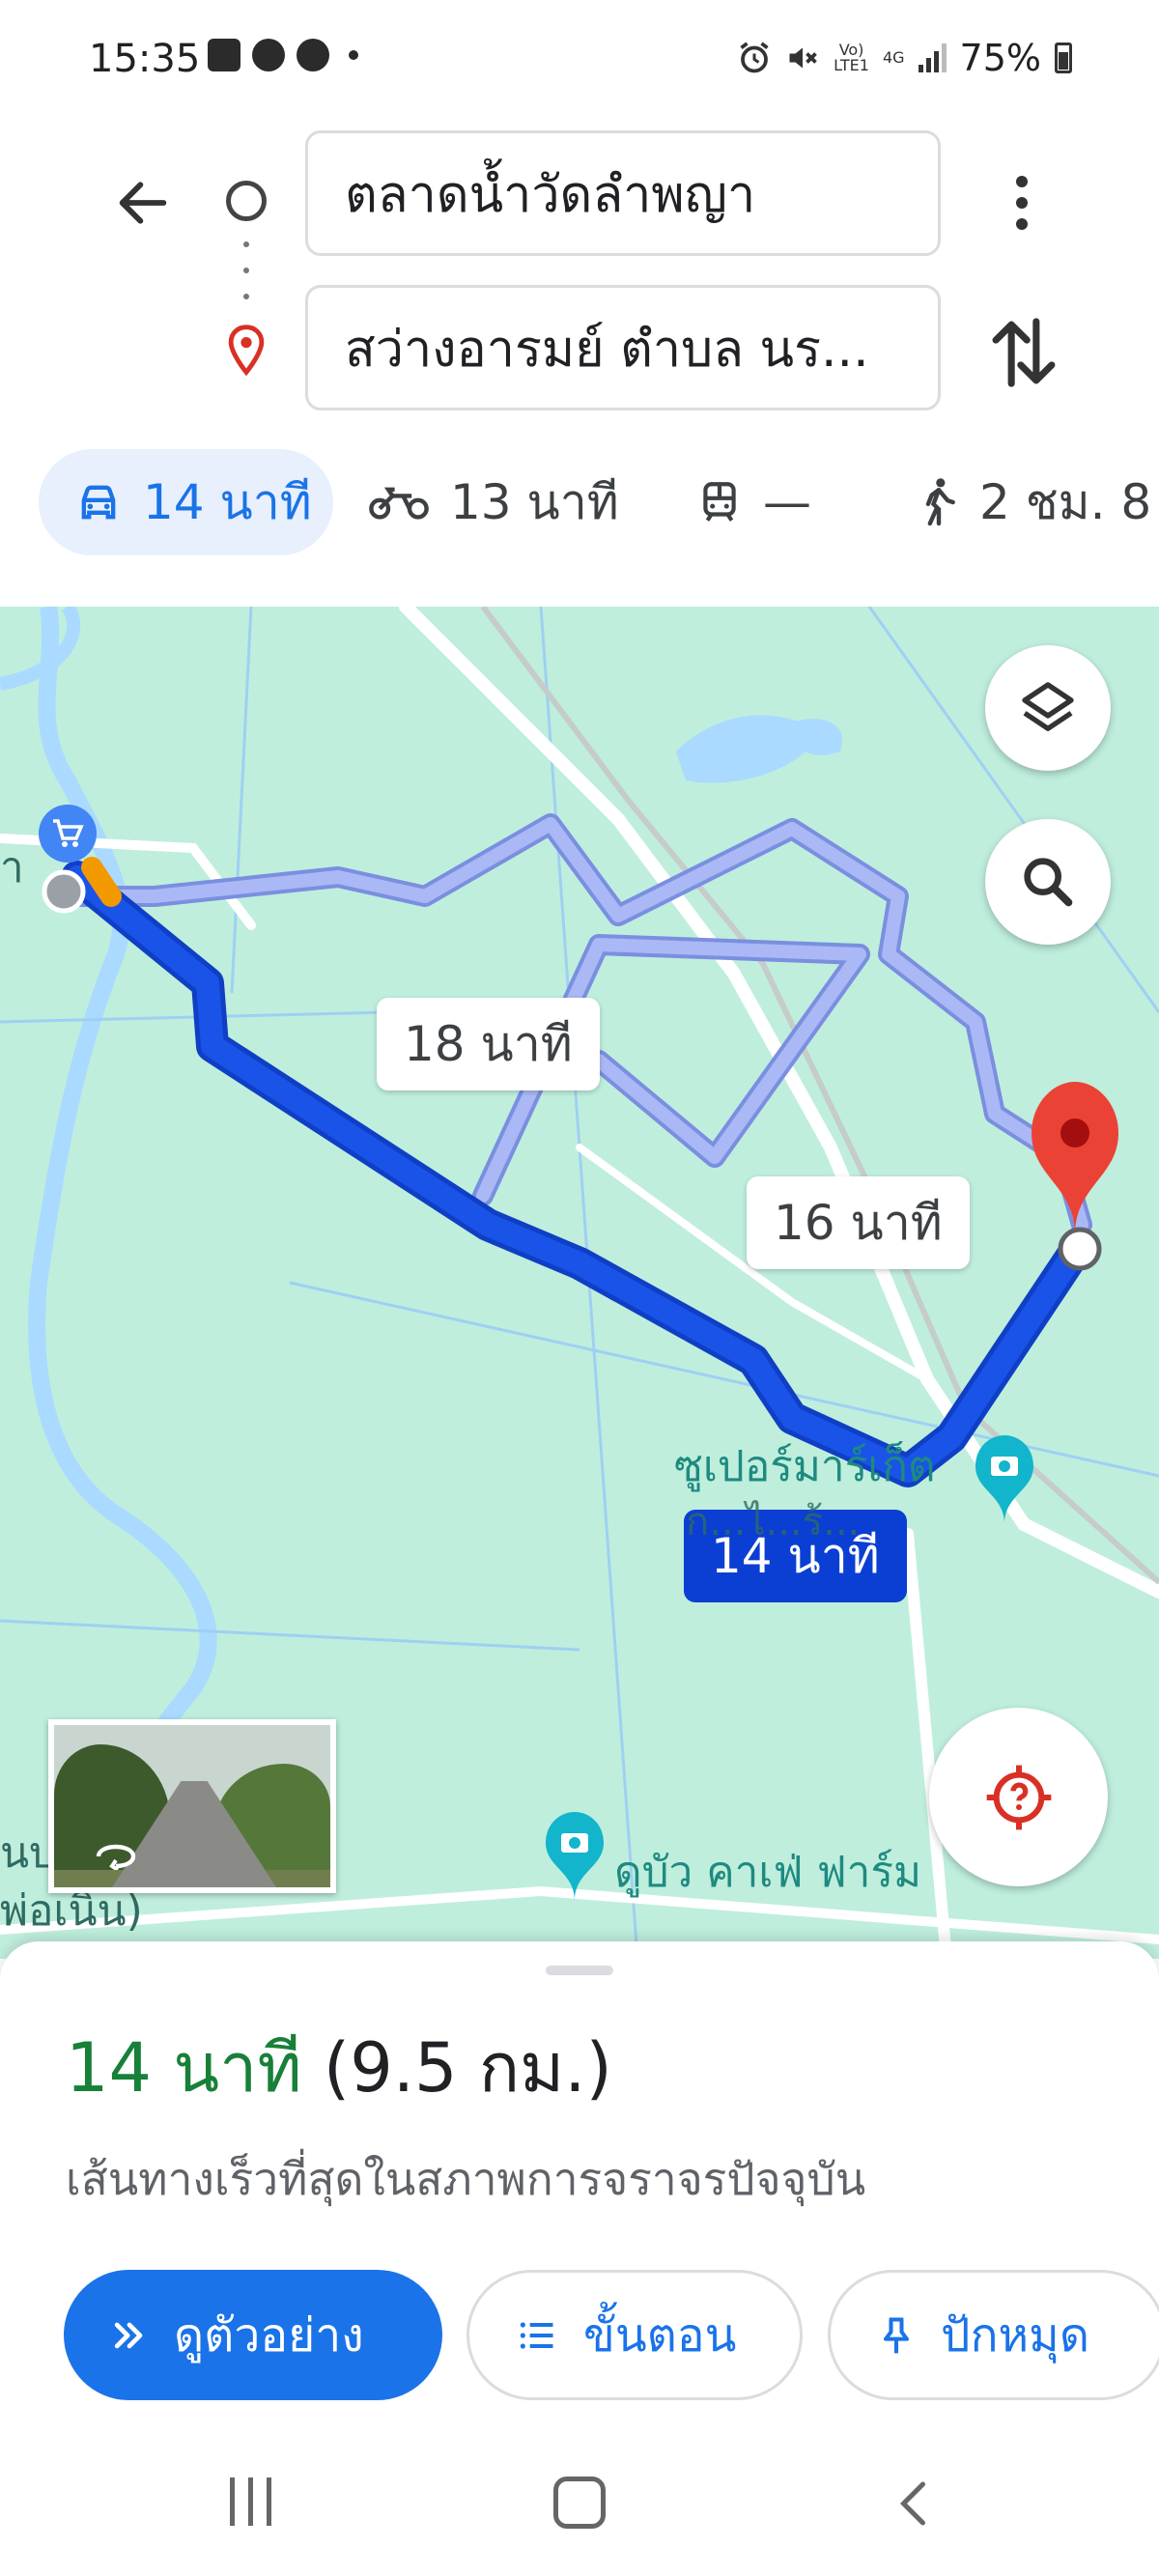 This screenshot has height=2576, width=1159. What do you see at coordinates (269, 55) in the screenshot?
I see `line-app-icon` at bounding box center [269, 55].